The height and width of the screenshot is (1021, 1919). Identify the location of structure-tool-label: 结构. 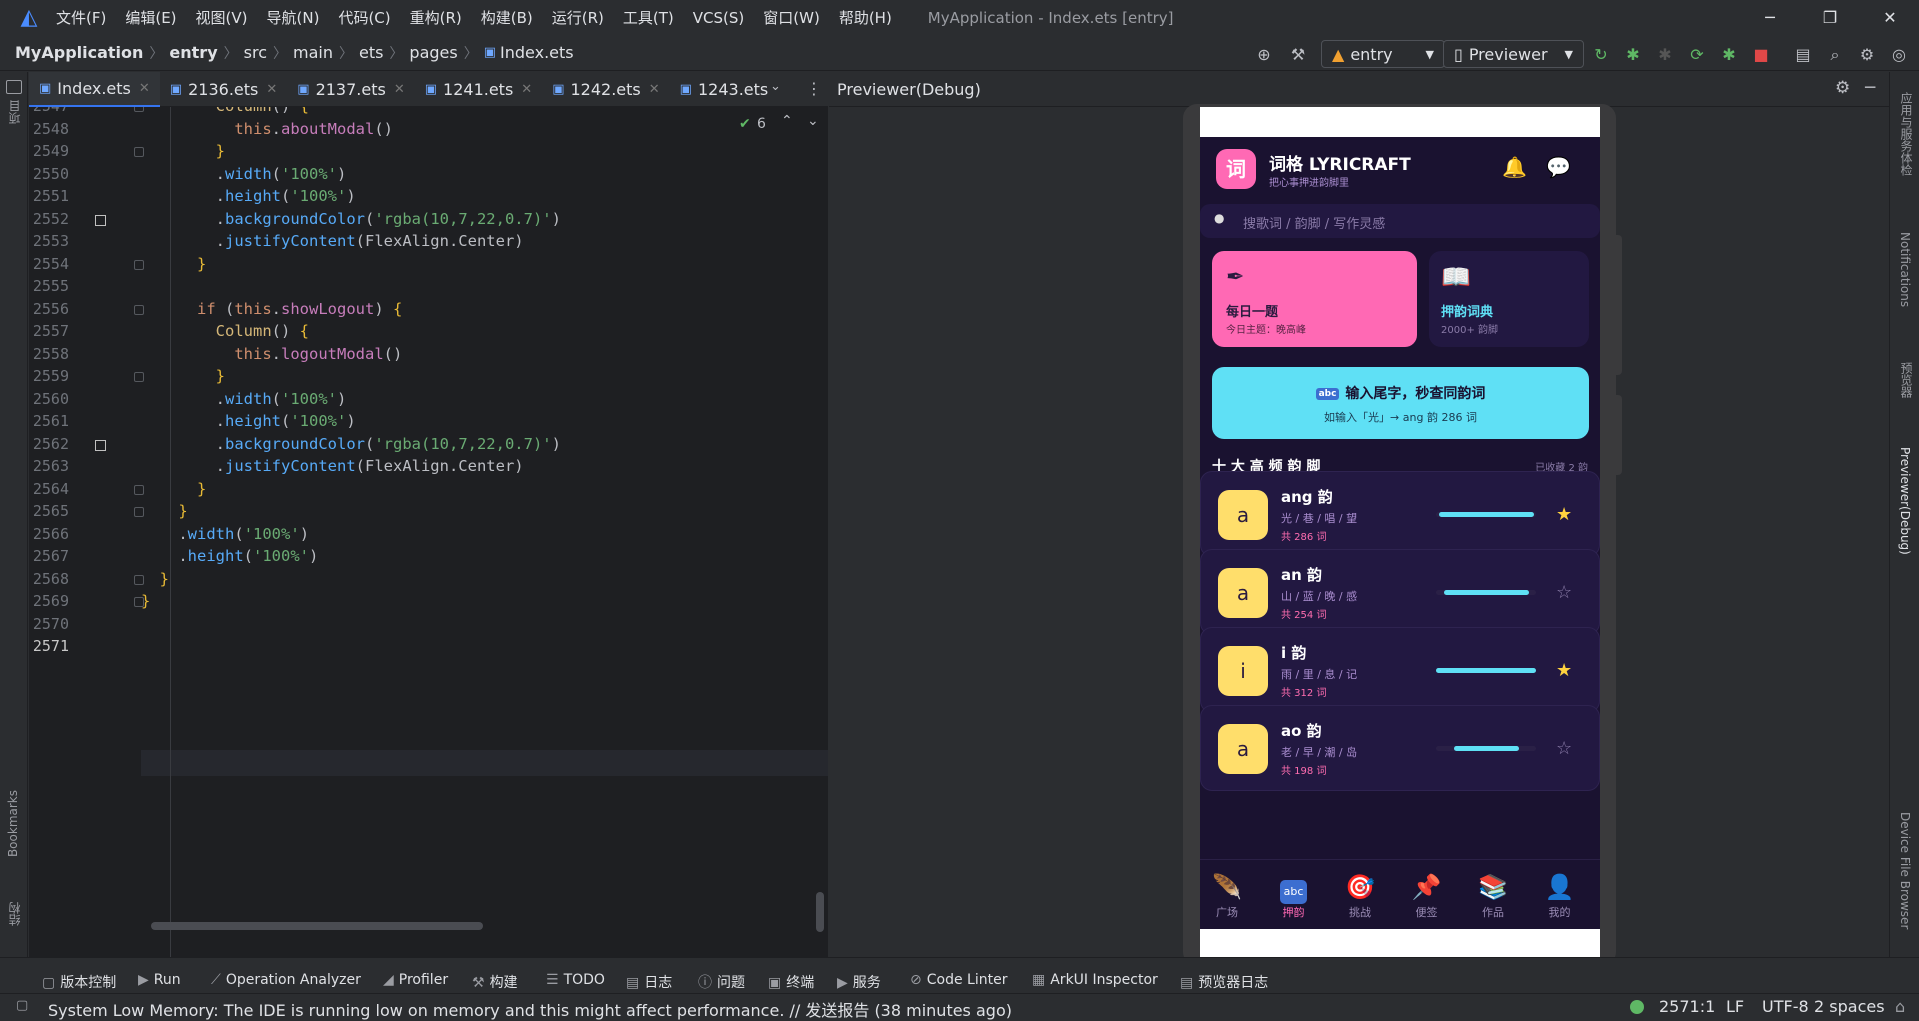
(14, 914).